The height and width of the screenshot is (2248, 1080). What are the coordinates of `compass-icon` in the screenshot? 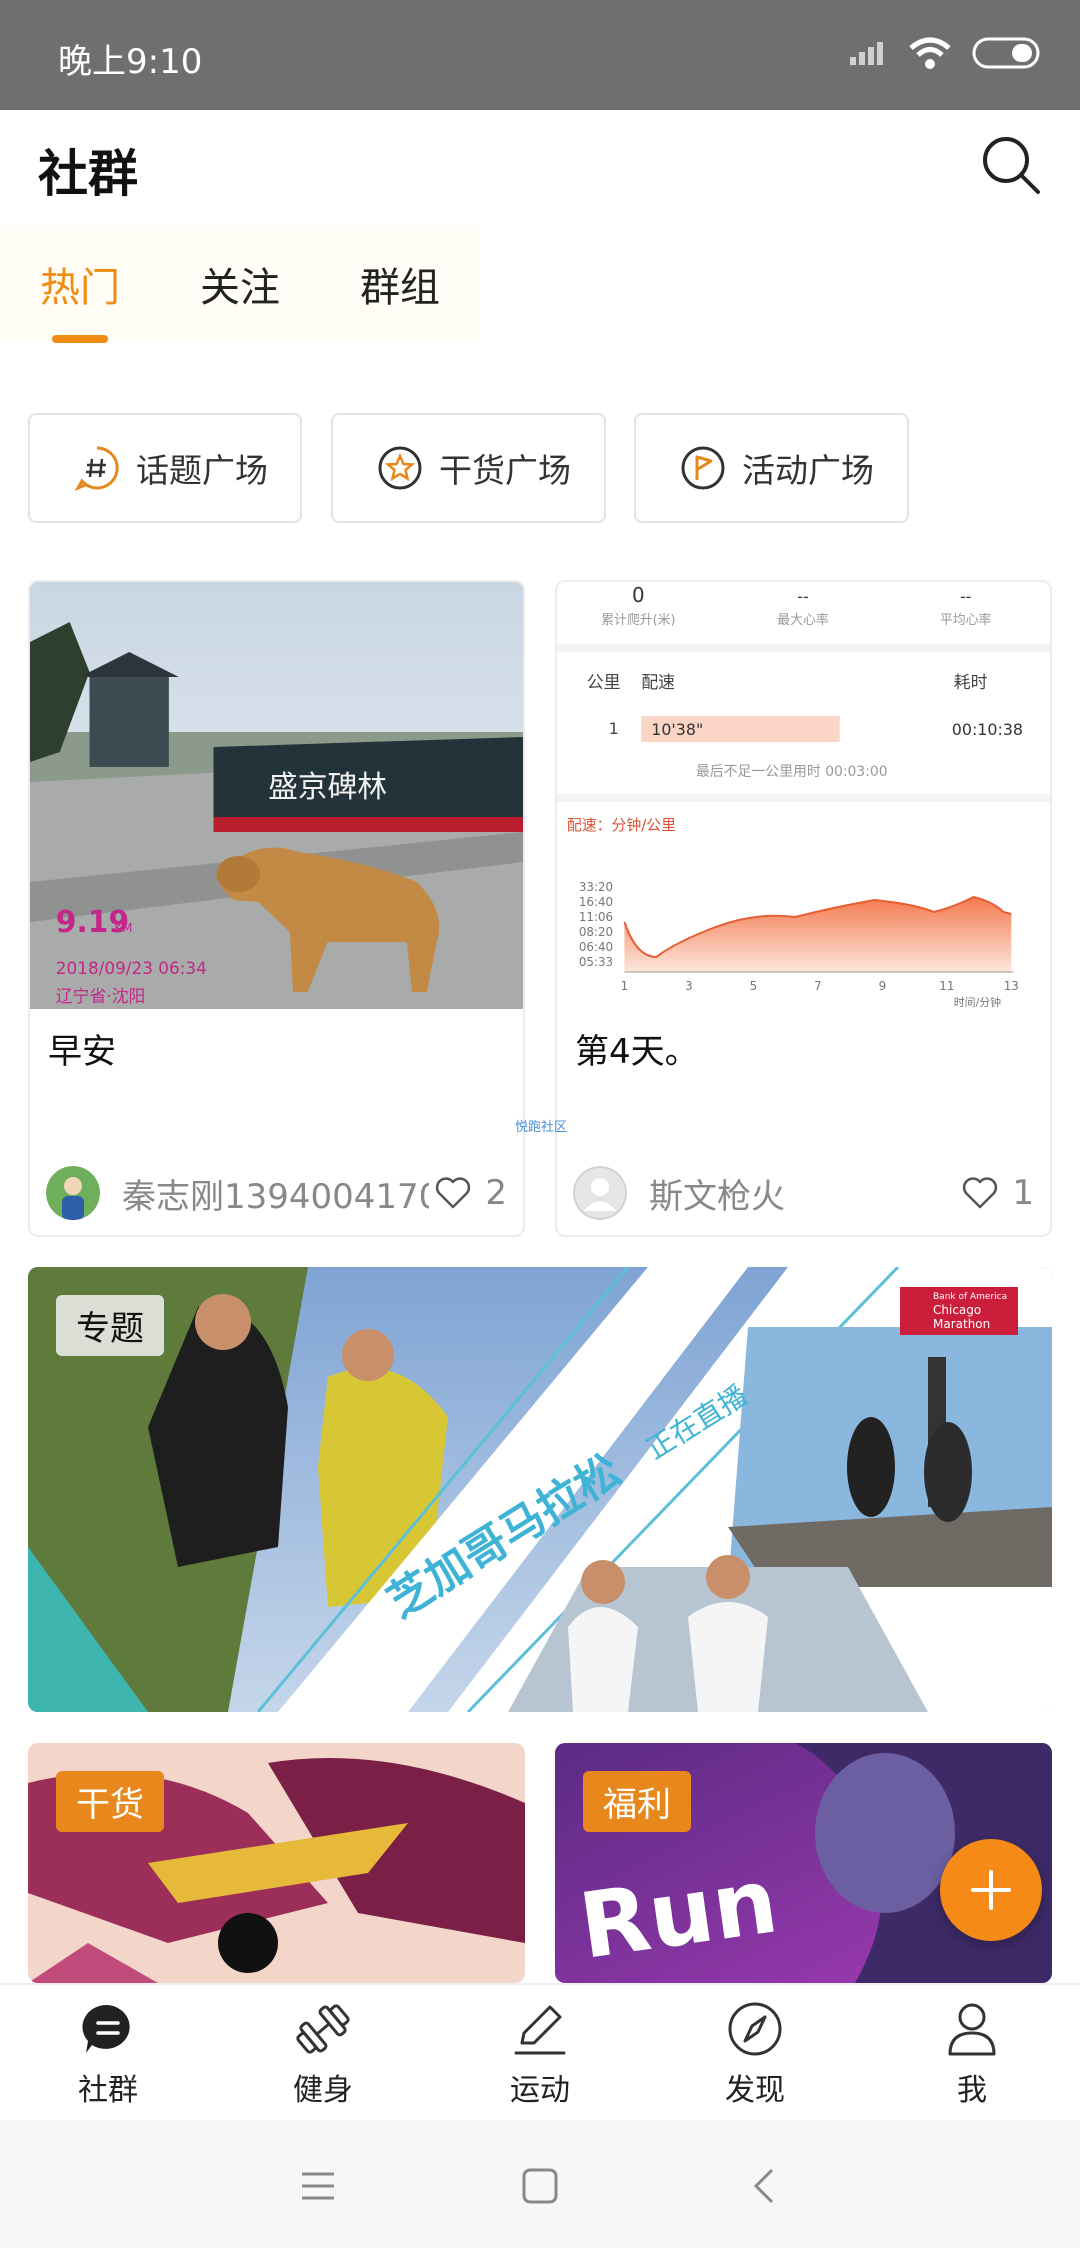 It's located at (755, 2029).